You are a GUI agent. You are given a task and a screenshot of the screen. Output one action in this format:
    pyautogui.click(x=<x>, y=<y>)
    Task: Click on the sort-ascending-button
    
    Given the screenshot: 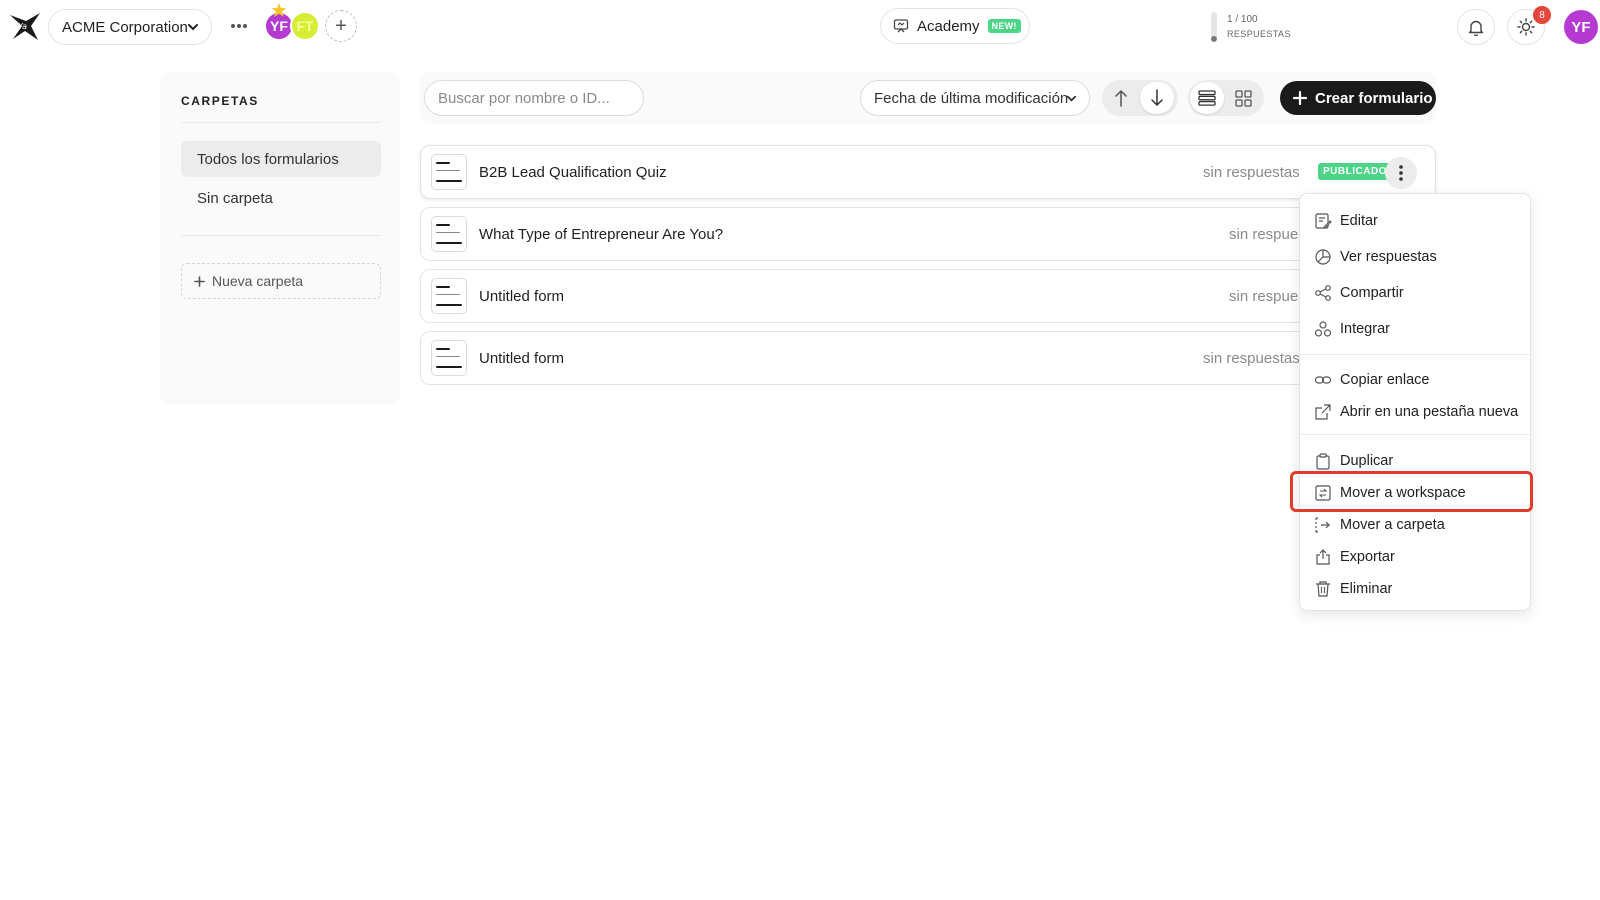 What is the action you would take?
    pyautogui.click(x=1121, y=98)
    